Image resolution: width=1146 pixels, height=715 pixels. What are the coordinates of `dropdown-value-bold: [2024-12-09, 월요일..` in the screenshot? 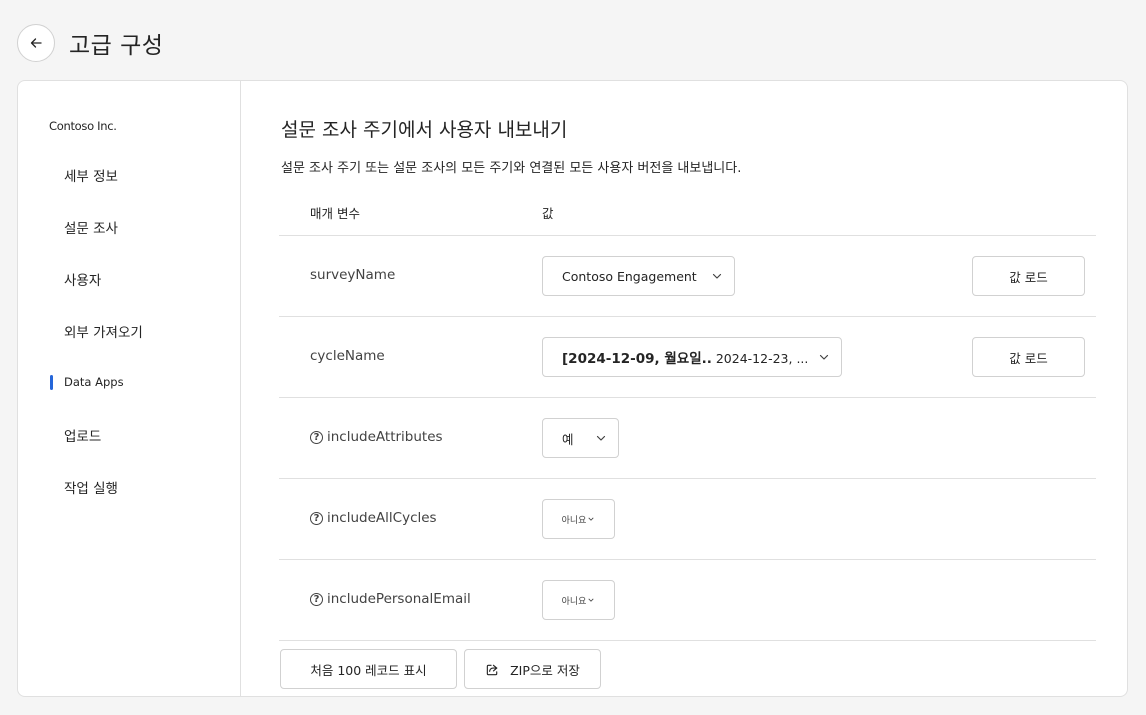 It's located at (637, 359).